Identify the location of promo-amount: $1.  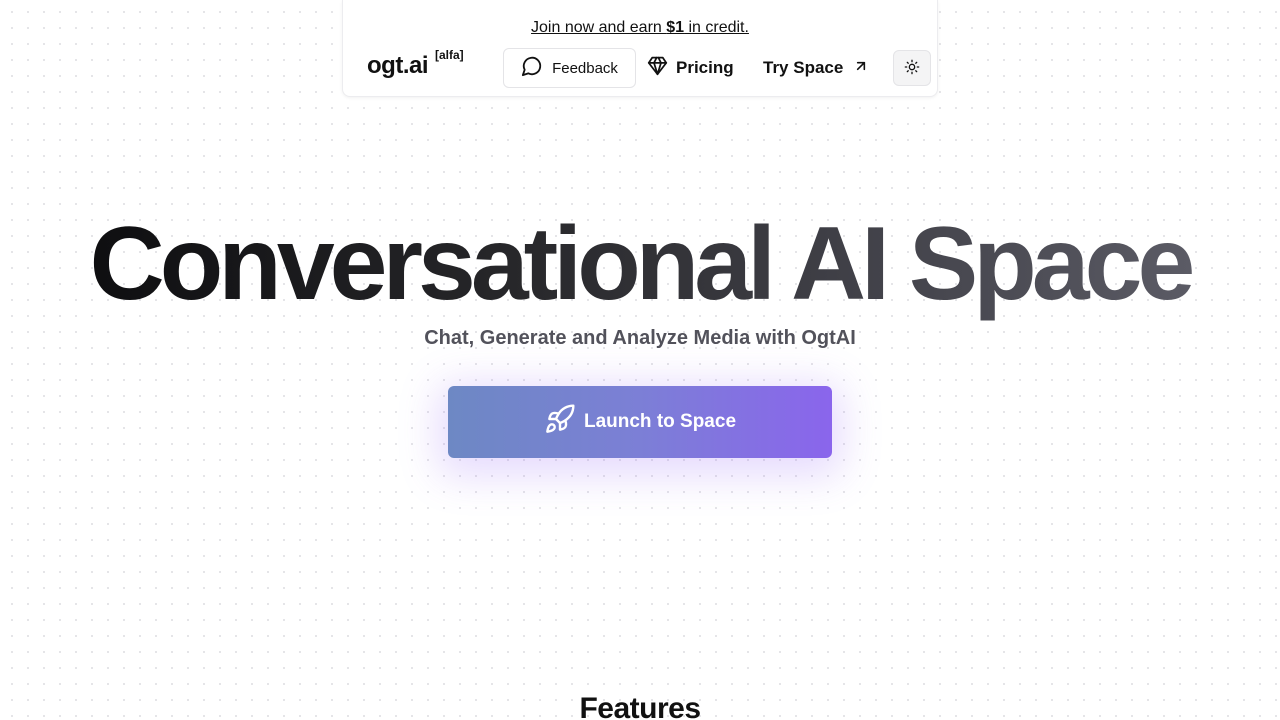
(675, 27).